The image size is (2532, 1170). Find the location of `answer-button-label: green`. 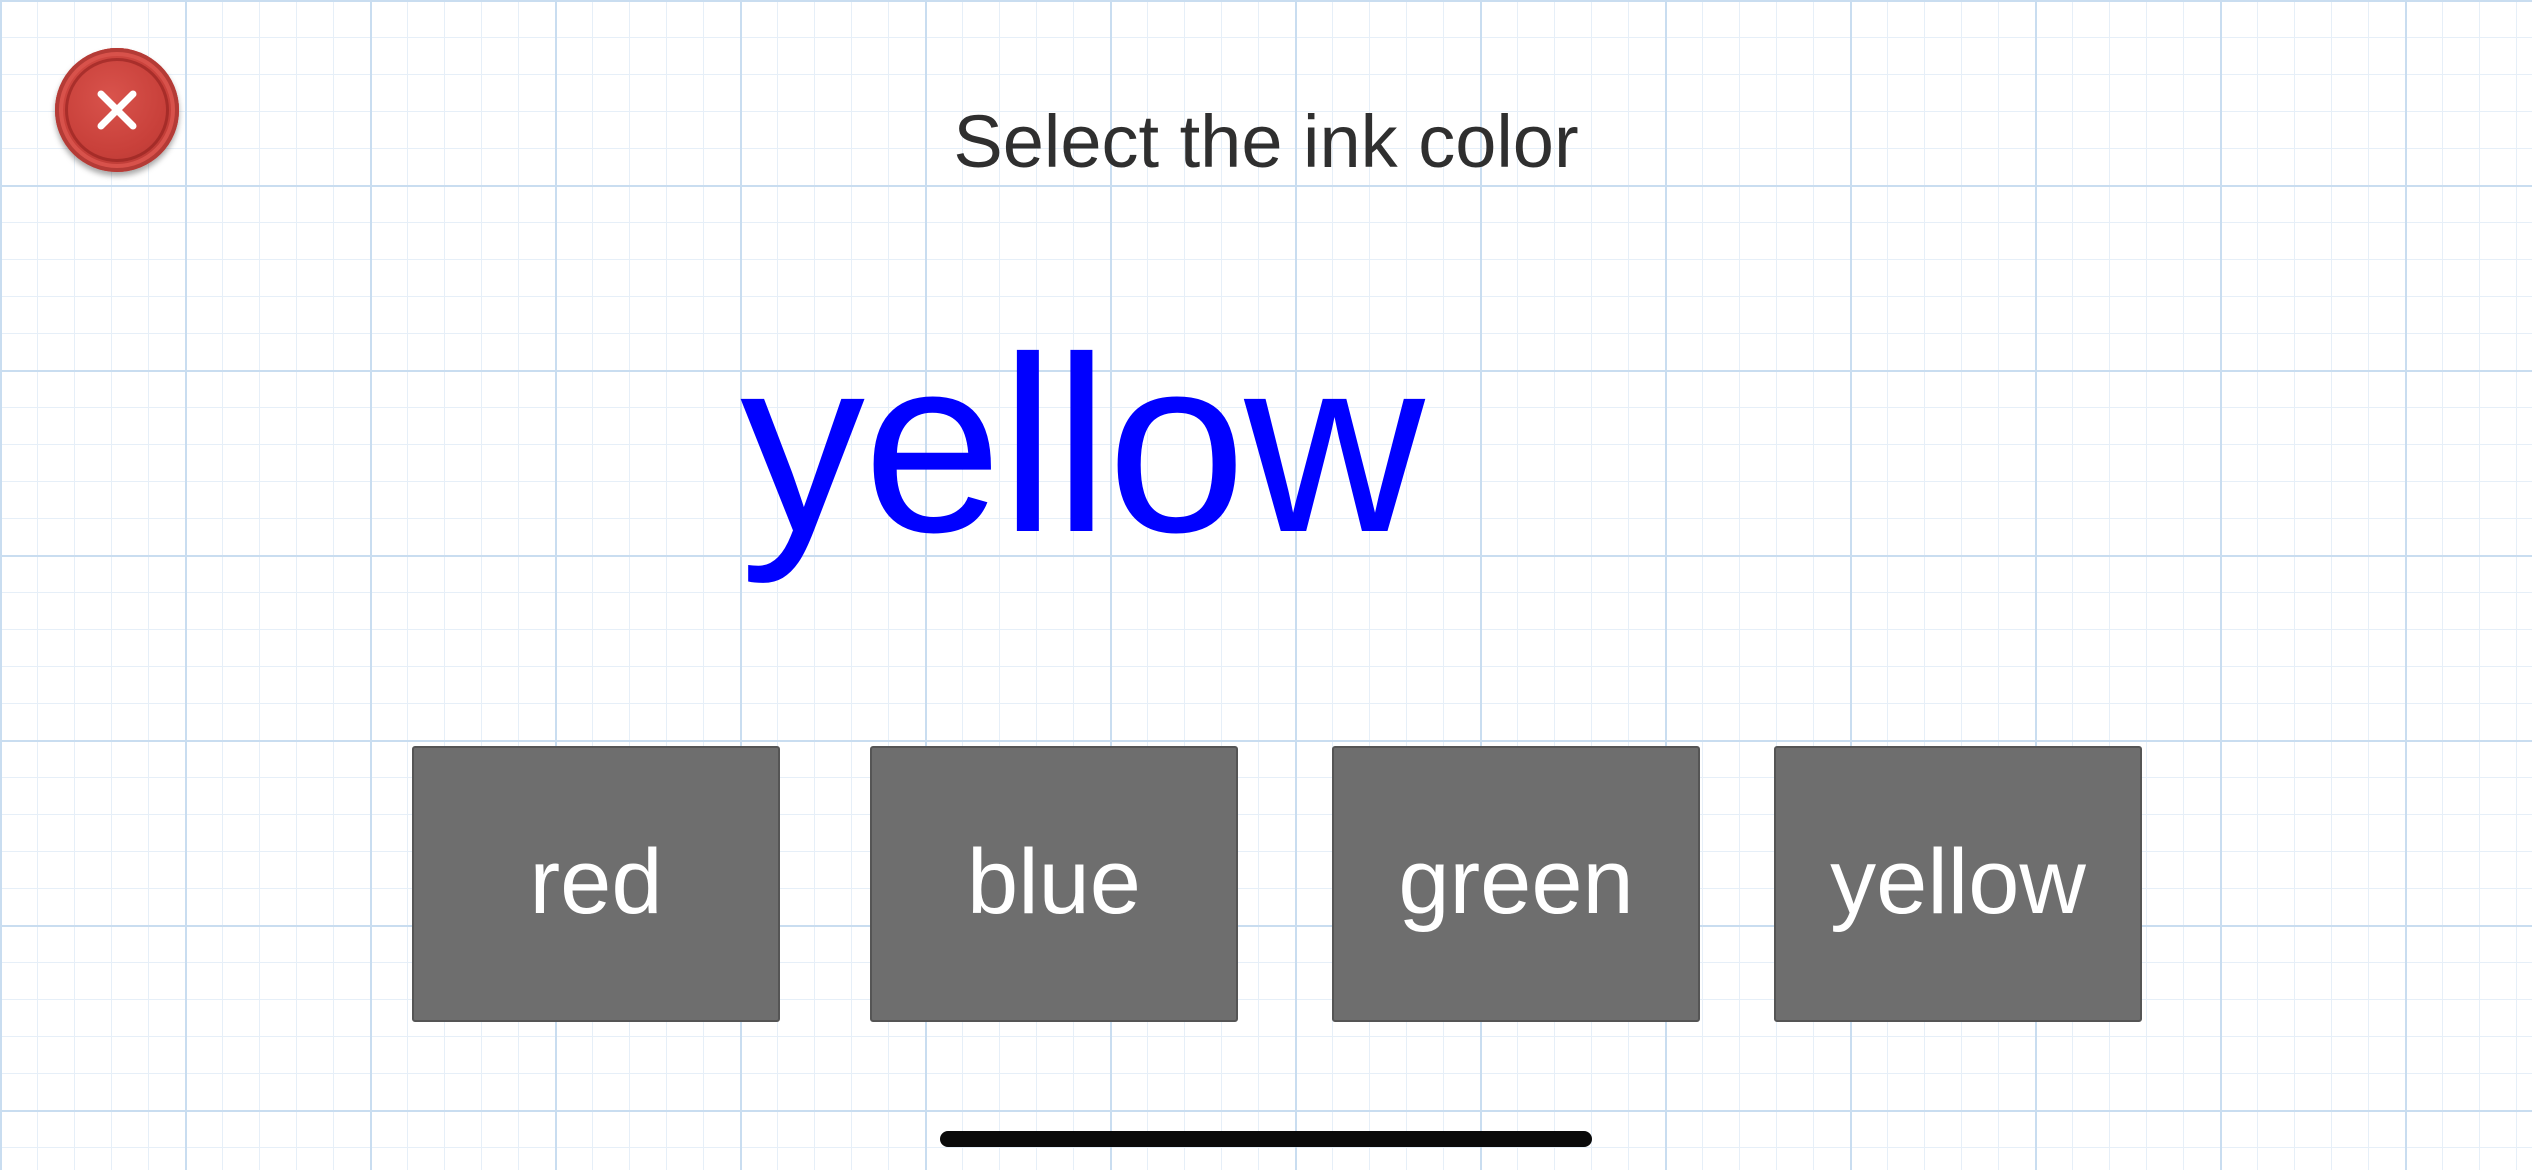

answer-button-label: green is located at coordinates (1516, 882).